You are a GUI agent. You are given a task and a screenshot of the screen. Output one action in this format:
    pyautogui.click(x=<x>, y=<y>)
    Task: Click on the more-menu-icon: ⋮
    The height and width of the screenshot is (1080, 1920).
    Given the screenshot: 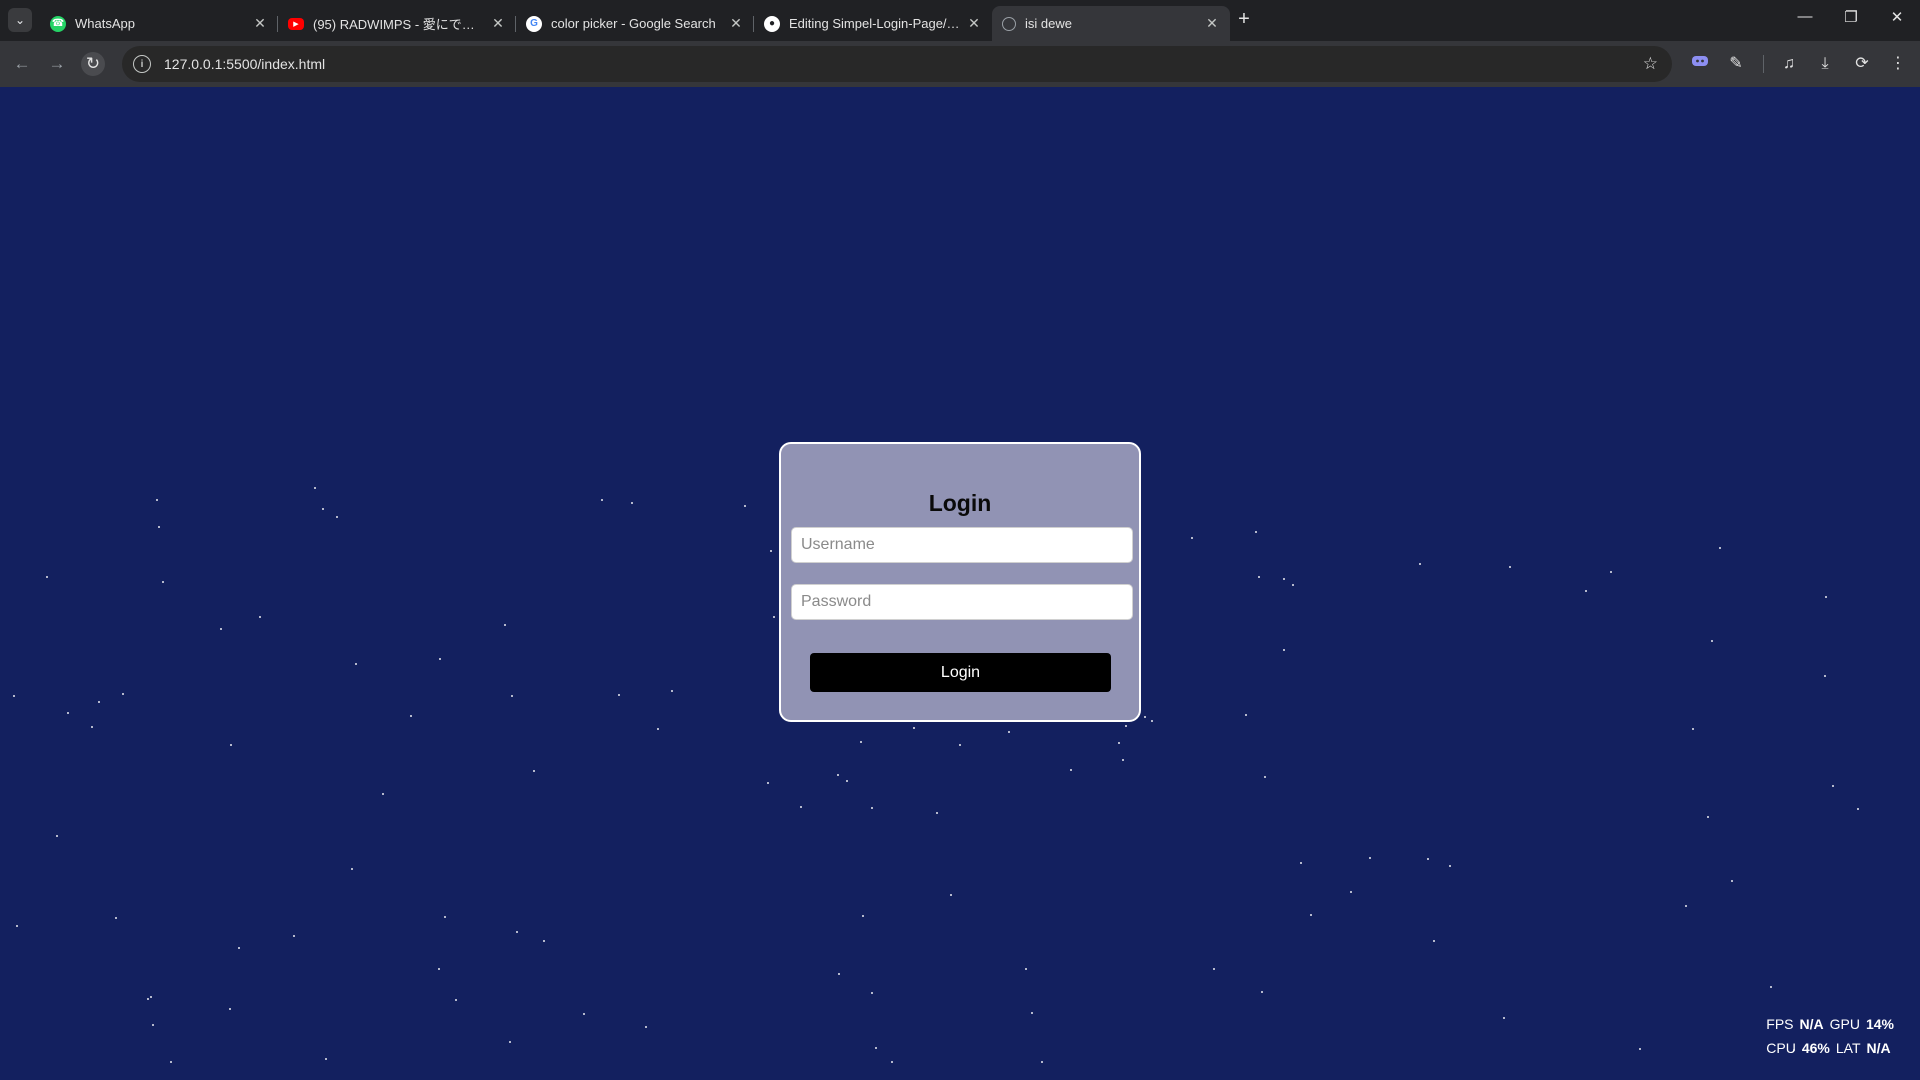 What is the action you would take?
    pyautogui.click(x=1898, y=64)
    